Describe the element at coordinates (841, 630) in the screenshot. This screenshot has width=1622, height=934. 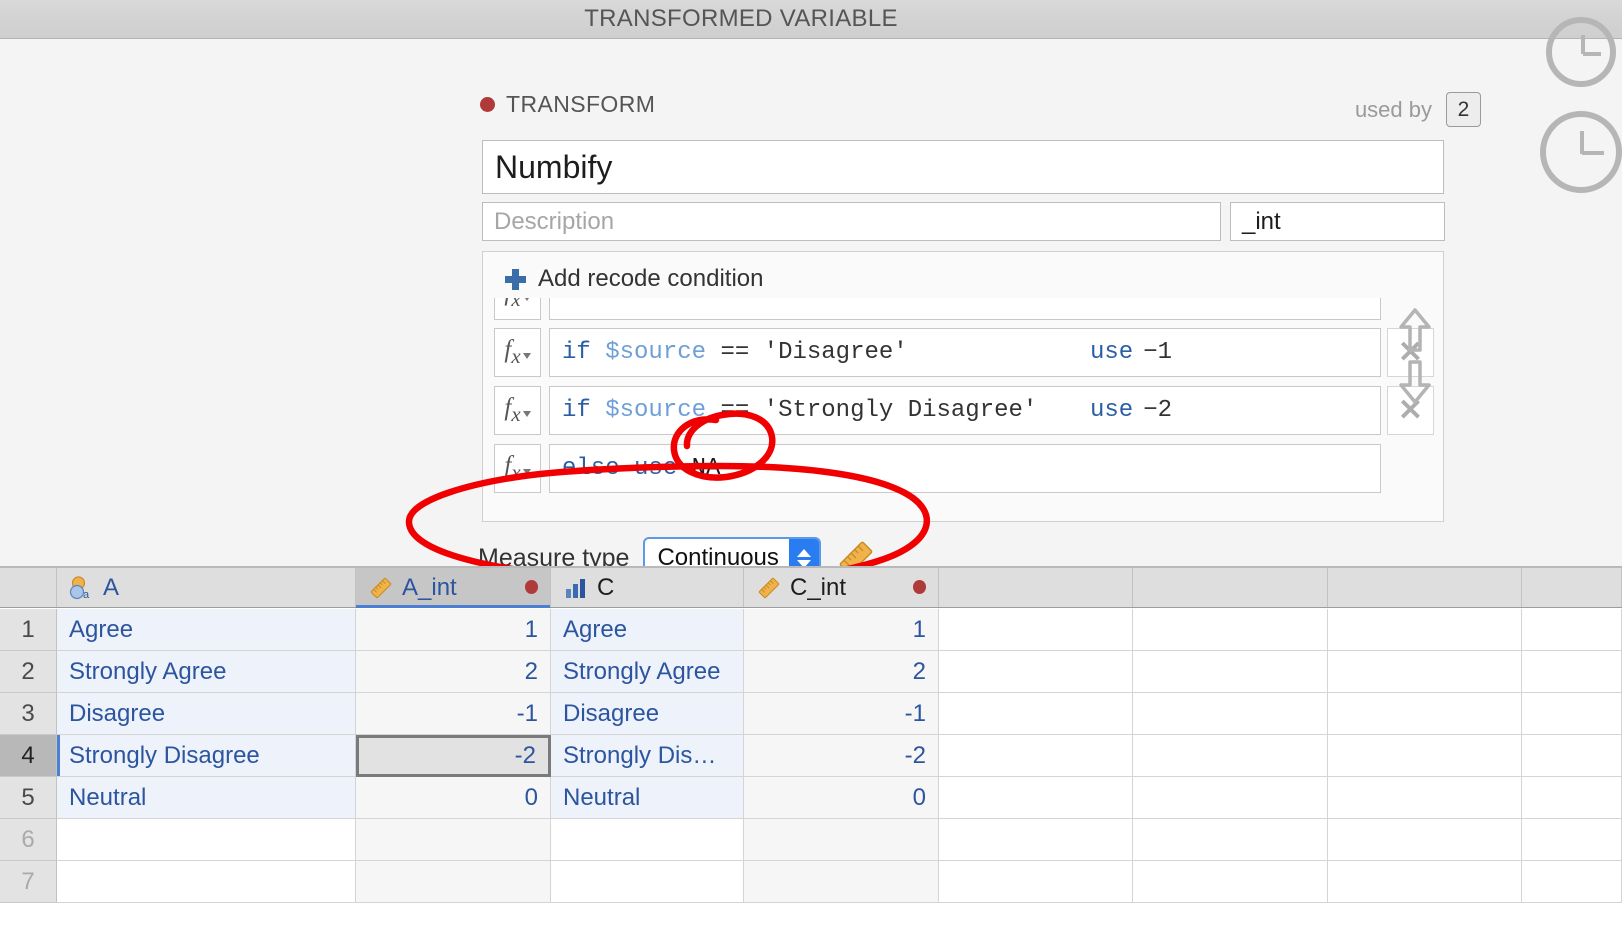
I see `cell-C_int: 1` at that location.